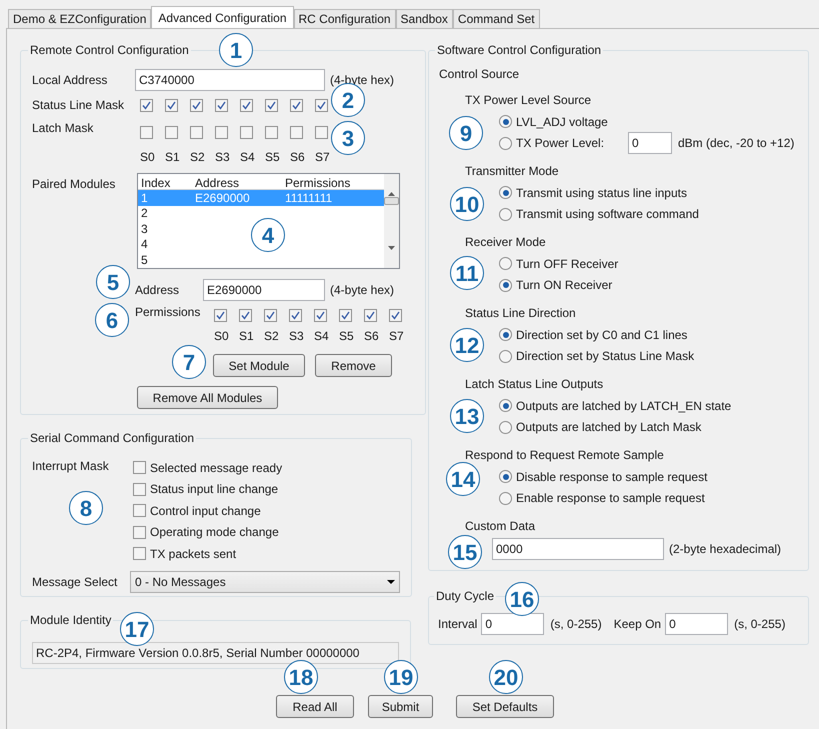  What do you see at coordinates (400, 706) in the screenshot?
I see `action-button: Submit` at bounding box center [400, 706].